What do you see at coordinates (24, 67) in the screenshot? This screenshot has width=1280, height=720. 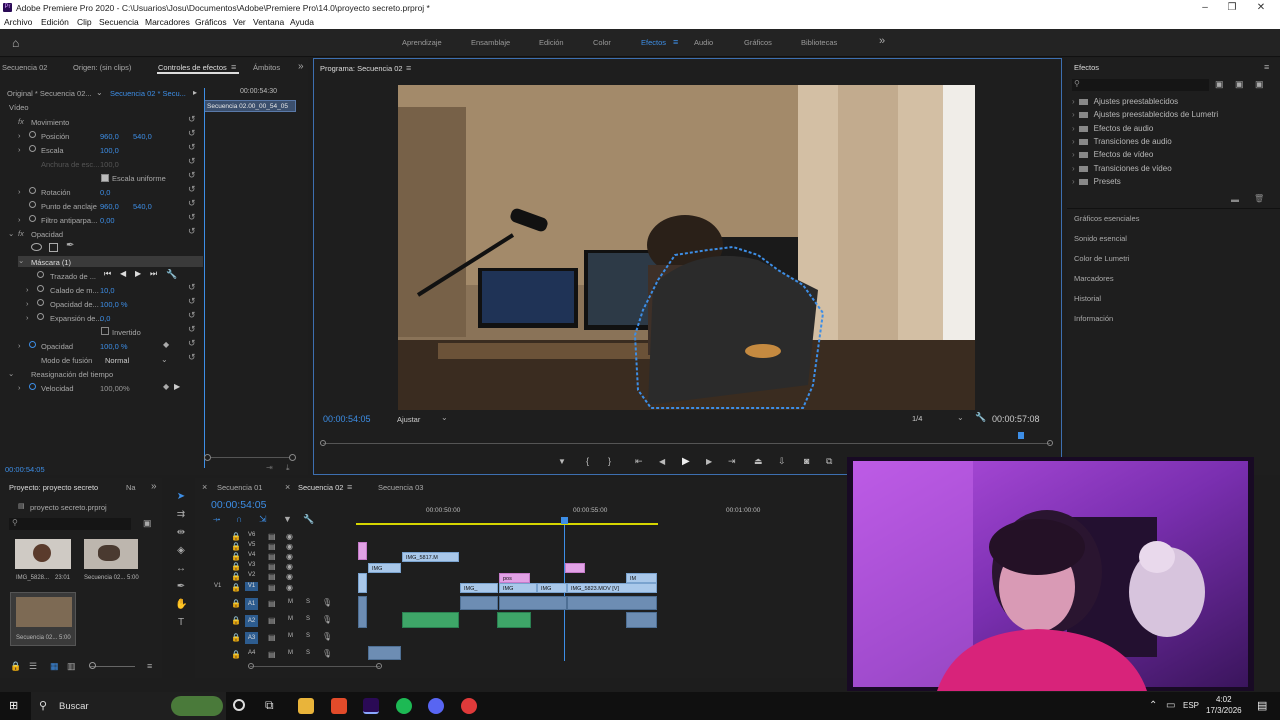 I see `tab-secuencia-02: Secuencia 02` at bounding box center [24, 67].